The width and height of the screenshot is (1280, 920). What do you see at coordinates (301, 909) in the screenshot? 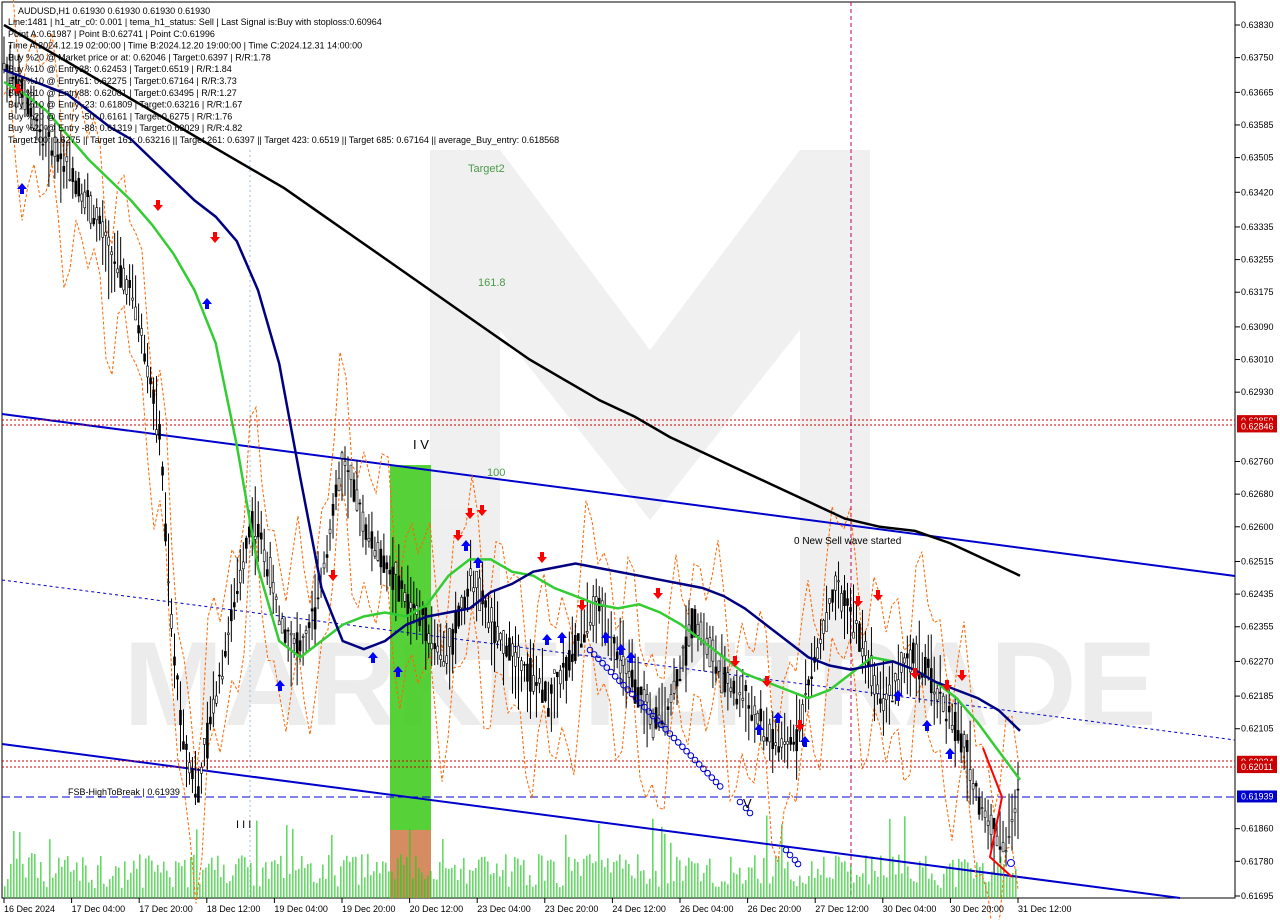
I see `x-tick-label: 19 Dec 04:00` at bounding box center [301, 909].